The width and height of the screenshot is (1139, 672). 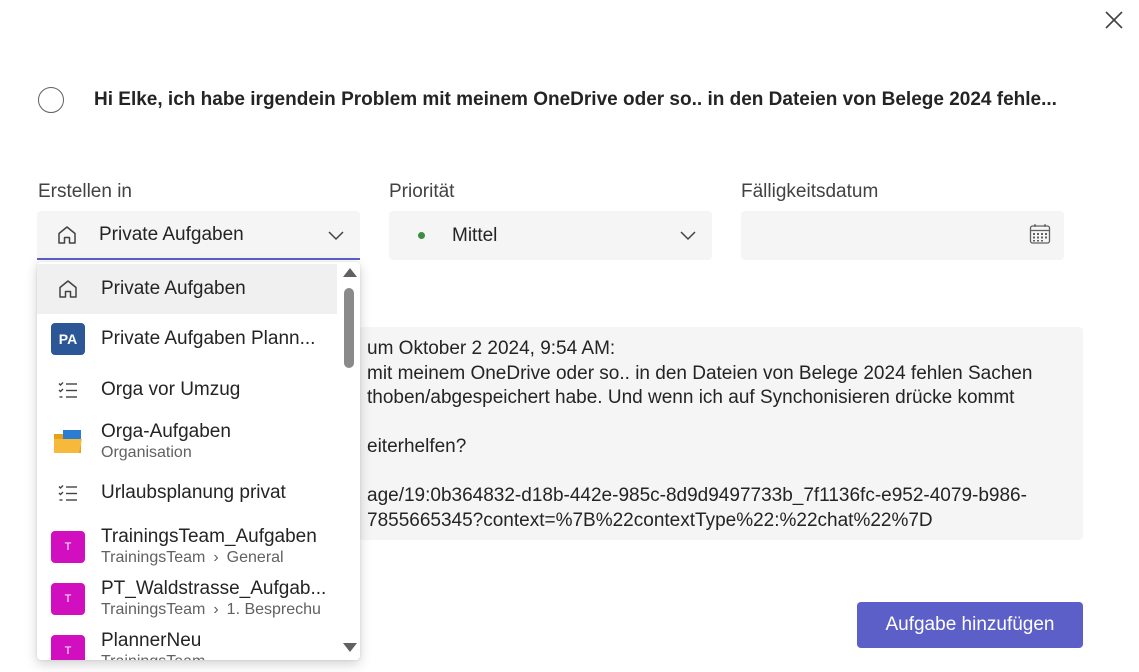 What do you see at coordinates (151, 640) in the screenshot?
I see `dropdown-item-label: PlannerNeu` at bounding box center [151, 640].